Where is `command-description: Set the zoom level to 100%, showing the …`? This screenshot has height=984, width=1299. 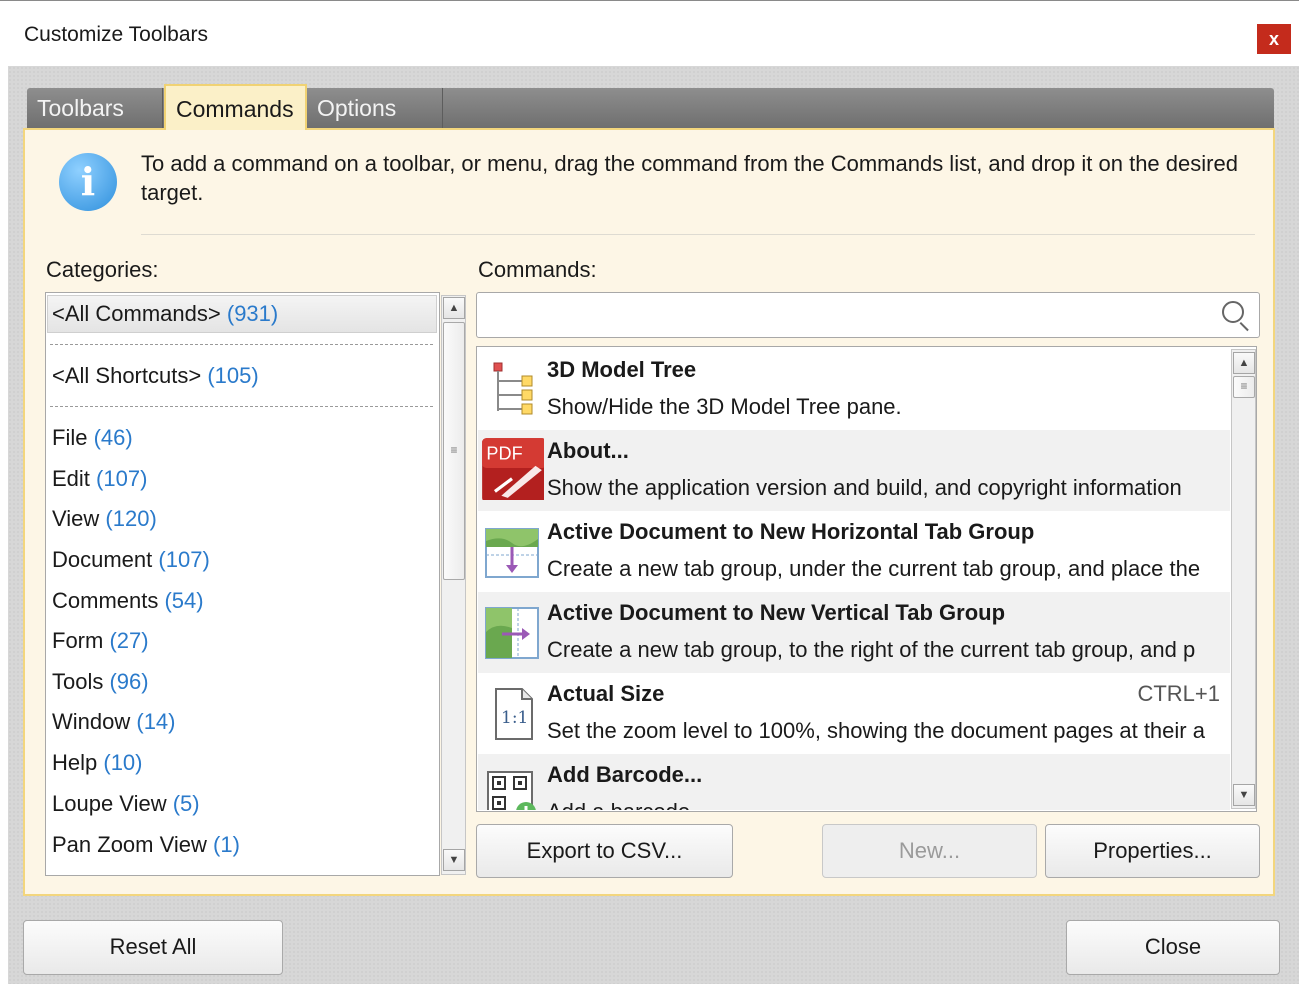 command-description: Set the zoom level to 100%, showing the … is located at coordinates (876, 730).